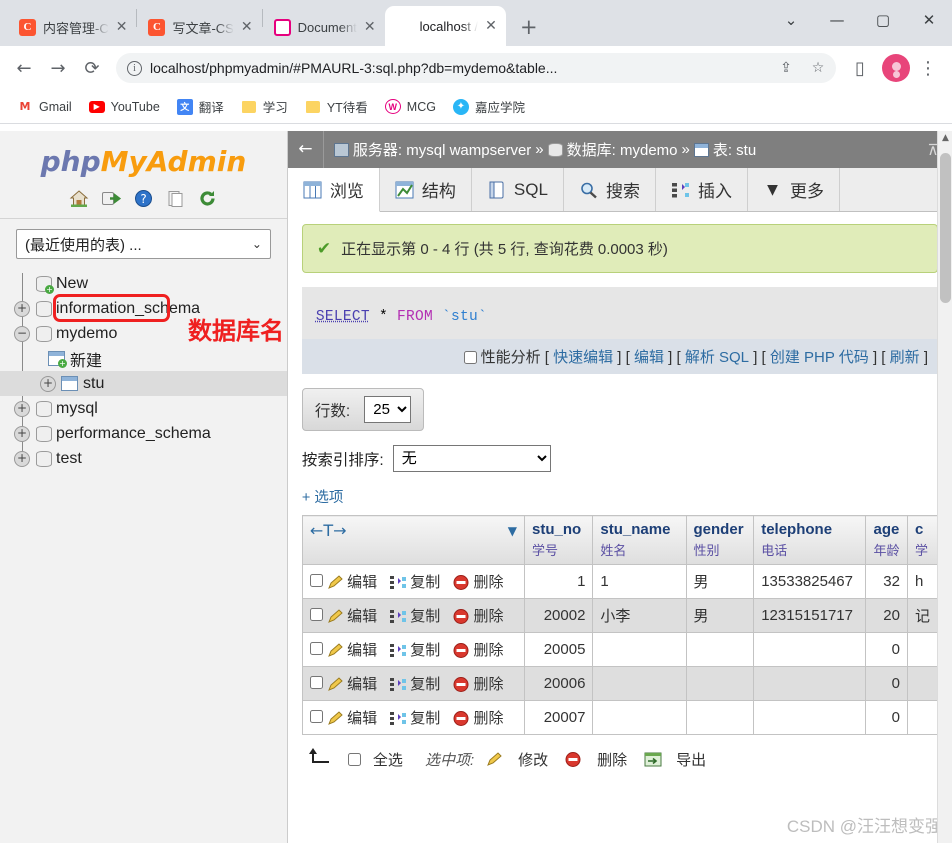 Image resolution: width=952 pixels, height=843 pixels. What do you see at coordinates (533, 759) in the screenshot?
I see `change-link: 修改` at bounding box center [533, 759].